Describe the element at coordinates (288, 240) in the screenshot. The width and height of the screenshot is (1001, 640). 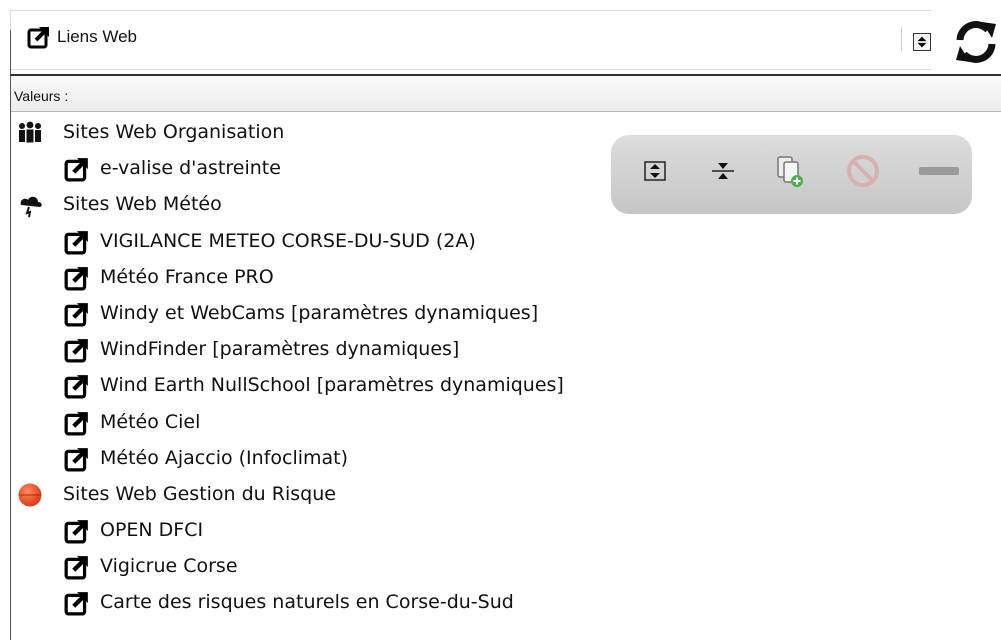
I see `tree-item-label: VIGILANCE METEO CORSE-DU-SUD (2A)` at that location.